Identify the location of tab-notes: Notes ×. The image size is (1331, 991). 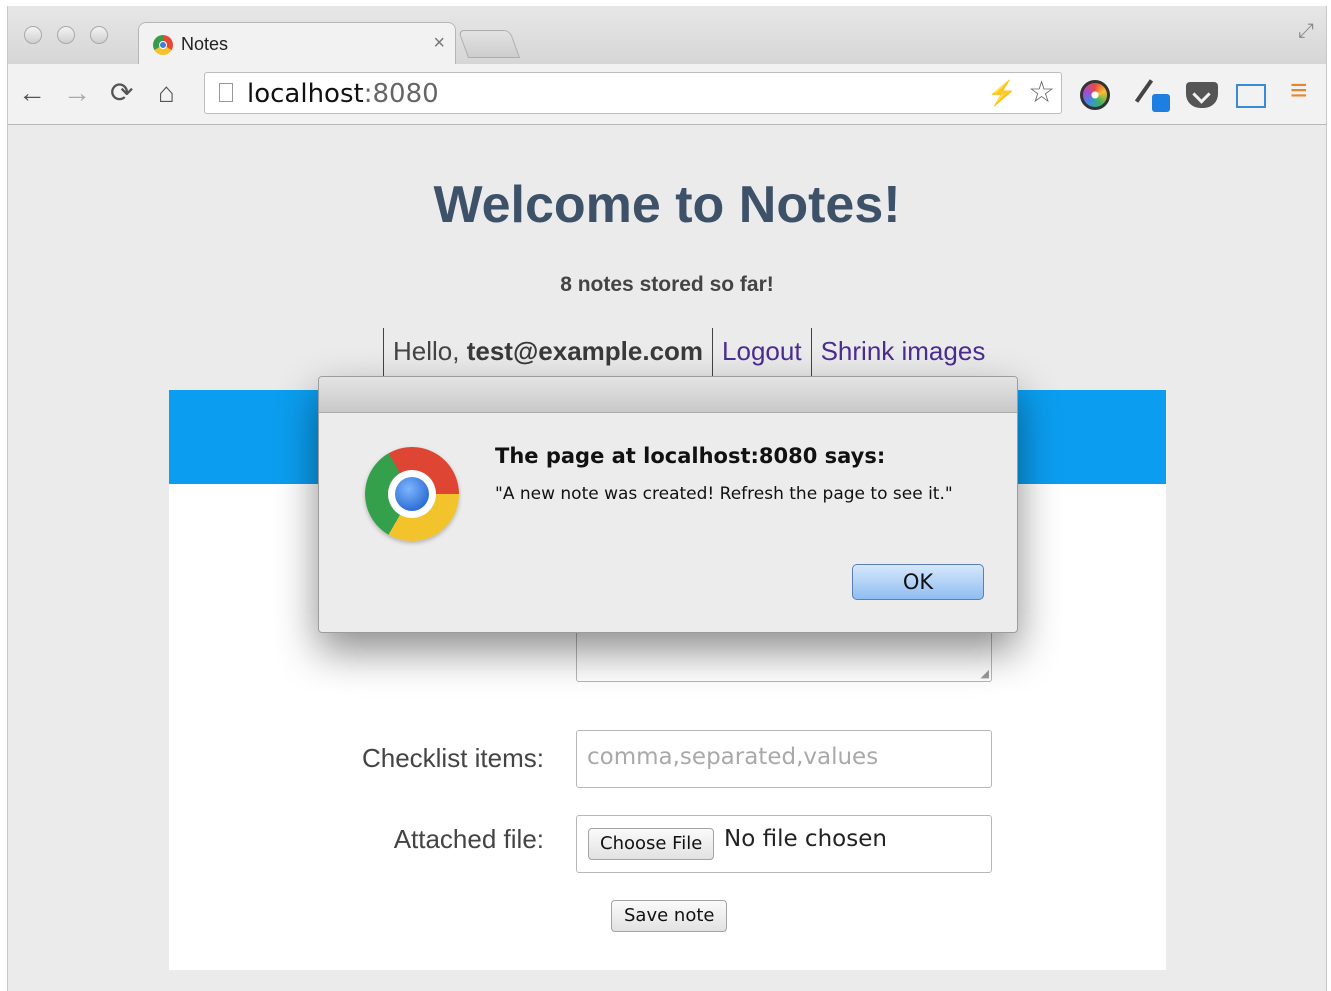
(297, 43).